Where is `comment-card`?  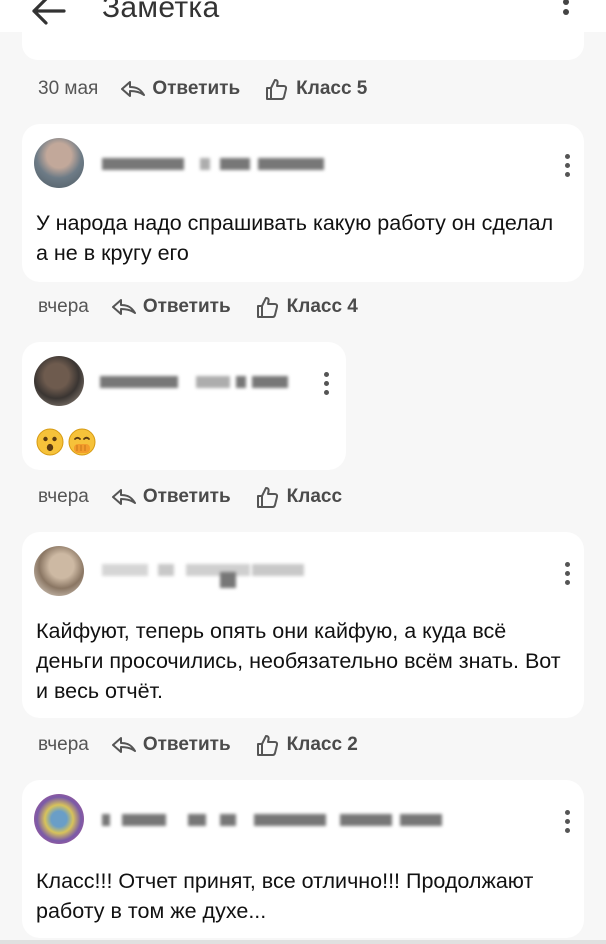 comment-card is located at coordinates (184, 406).